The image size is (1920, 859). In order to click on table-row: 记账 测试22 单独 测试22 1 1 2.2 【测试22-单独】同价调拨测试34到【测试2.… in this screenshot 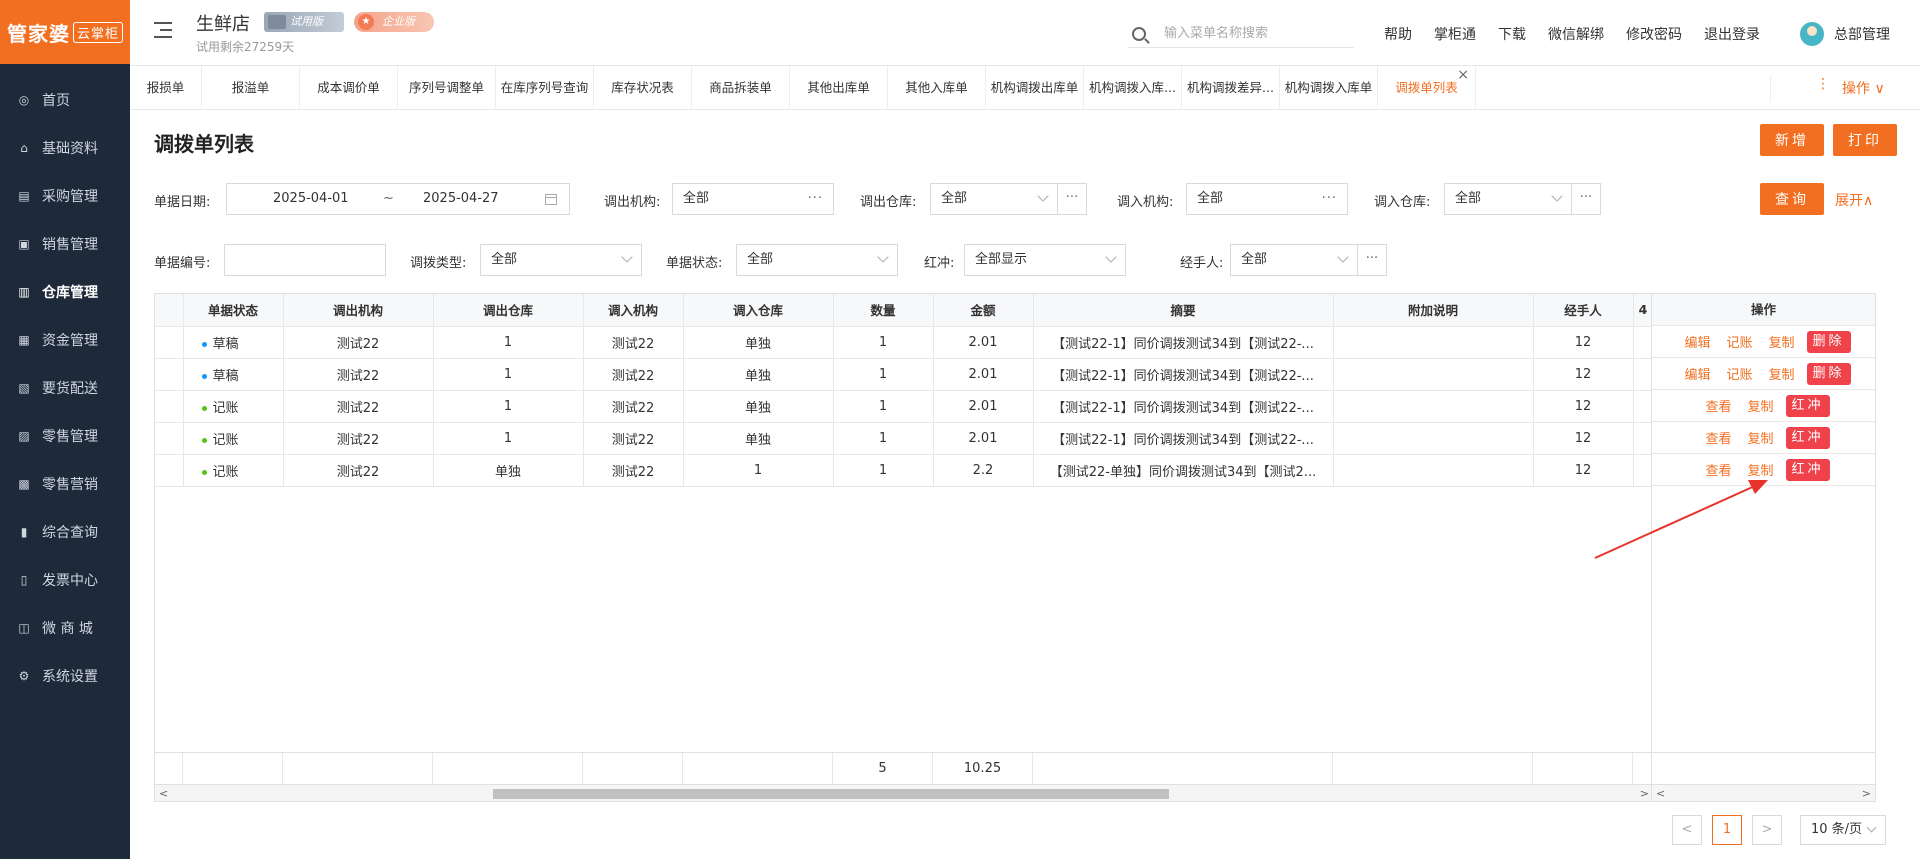, I will do `click(904, 470)`.